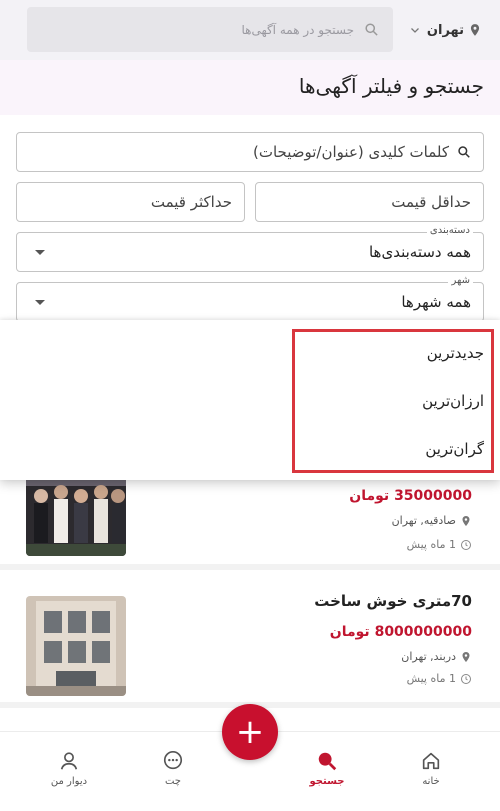 The height and width of the screenshot is (811, 500). What do you see at coordinates (436, 302) in the screenshot?
I see `city-value: همه شهرها` at bounding box center [436, 302].